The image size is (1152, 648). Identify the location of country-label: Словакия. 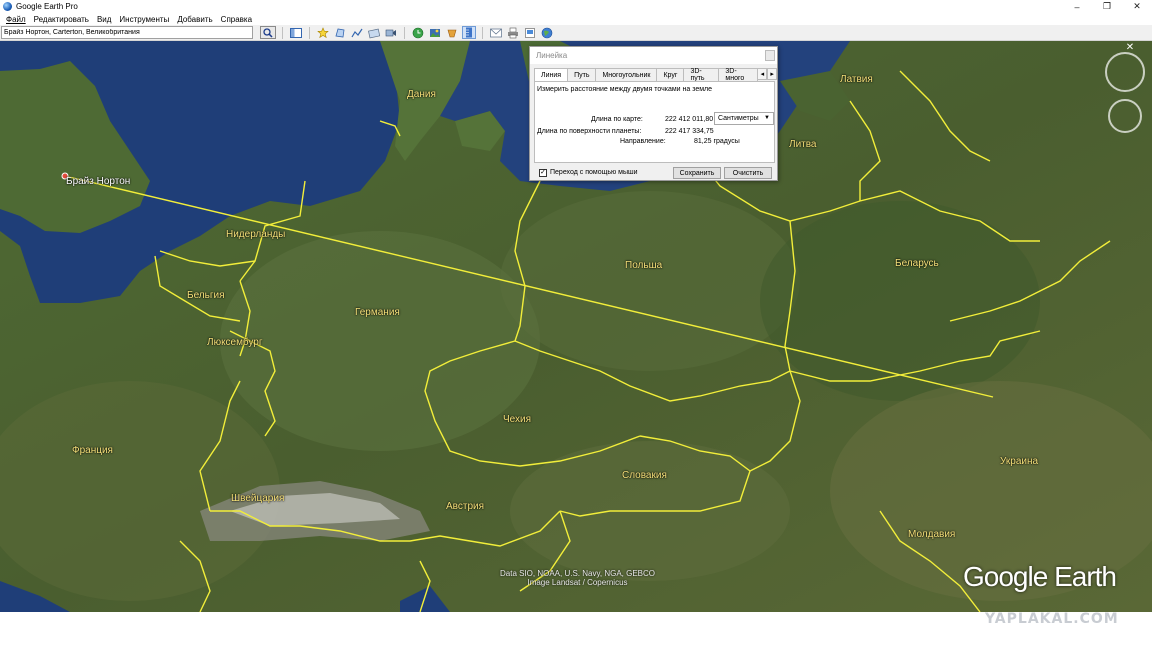
(644, 475).